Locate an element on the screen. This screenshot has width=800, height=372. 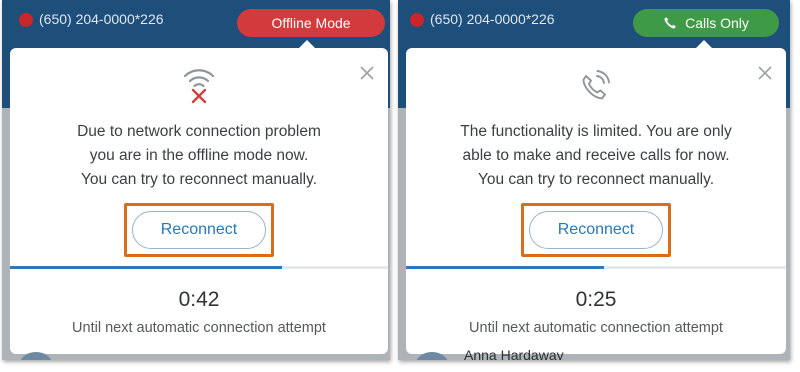
mode-label: Calls Only is located at coordinates (717, 23).